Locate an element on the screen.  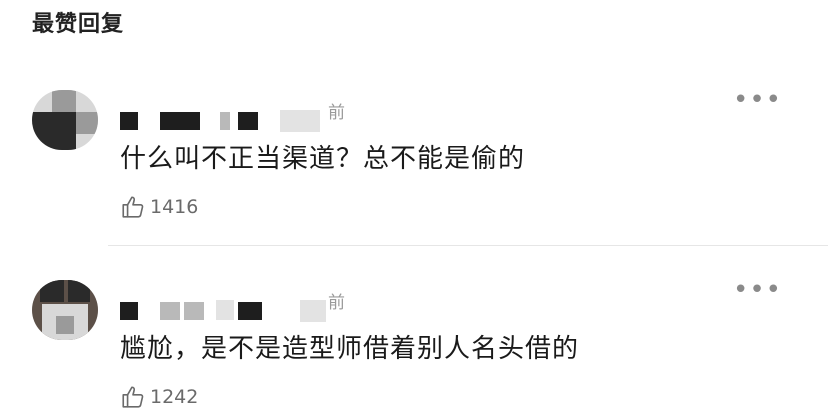
like-button: 1416 is located at coordinates (159, 207).